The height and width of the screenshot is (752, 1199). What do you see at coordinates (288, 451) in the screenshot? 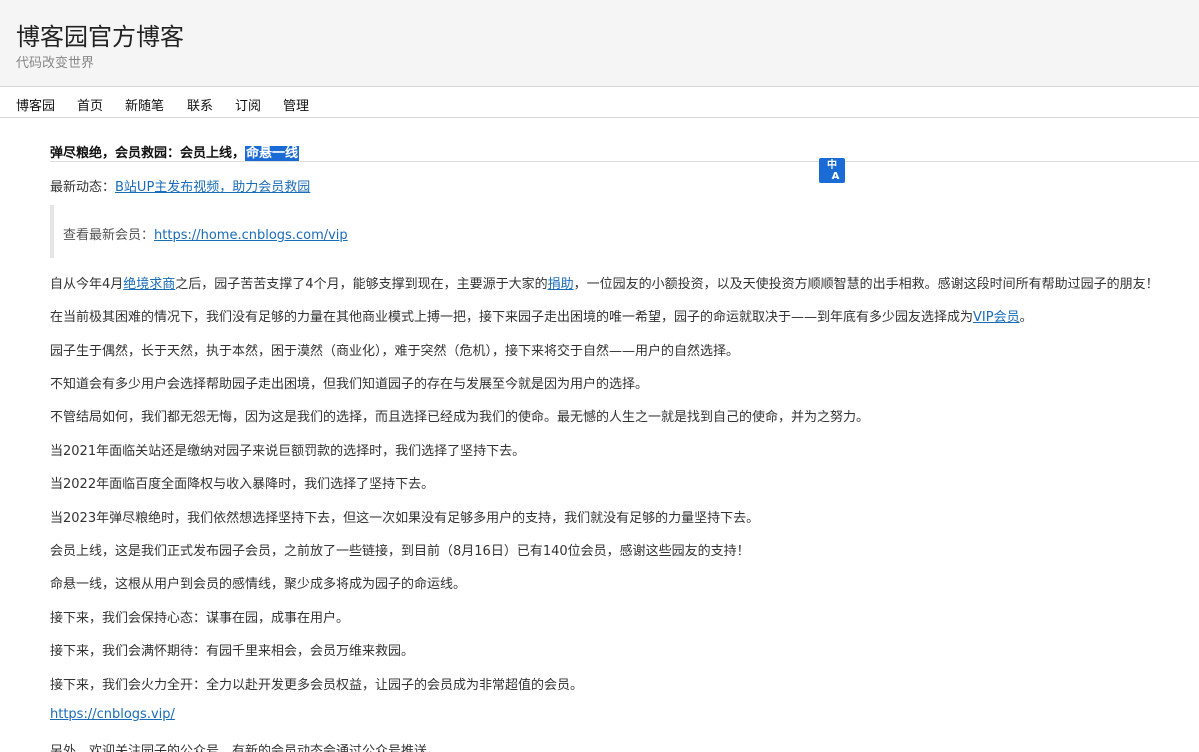
I see `paragraph-6: 当2021年面临关站还是缴纳对园子来说巨额罚款的选择时，我们选择了坚持下去。` at bounding box center [288, 451].